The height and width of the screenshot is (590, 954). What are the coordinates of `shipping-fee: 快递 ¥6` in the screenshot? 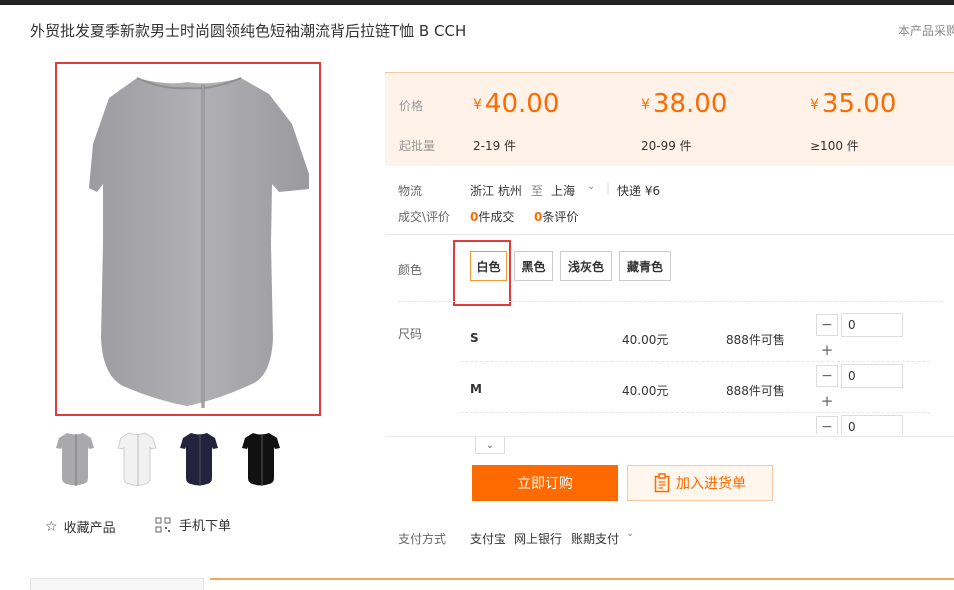 It's located at (639, 191).